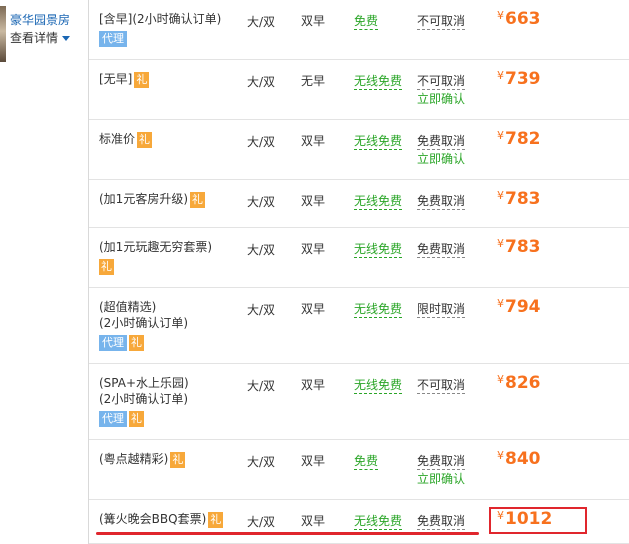  Describe the element at coordinates (287, 533) in the screenshot. I see `row-highlight-underline` at that location.